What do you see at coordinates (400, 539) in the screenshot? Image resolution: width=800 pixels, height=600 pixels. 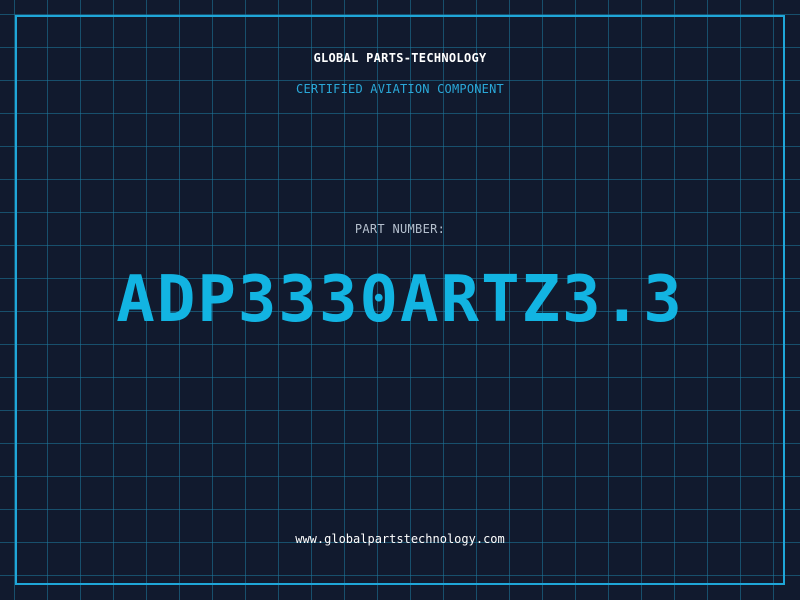 I see `website-url: www.globalpartstechnology.com` at bounding box center [400, 539].